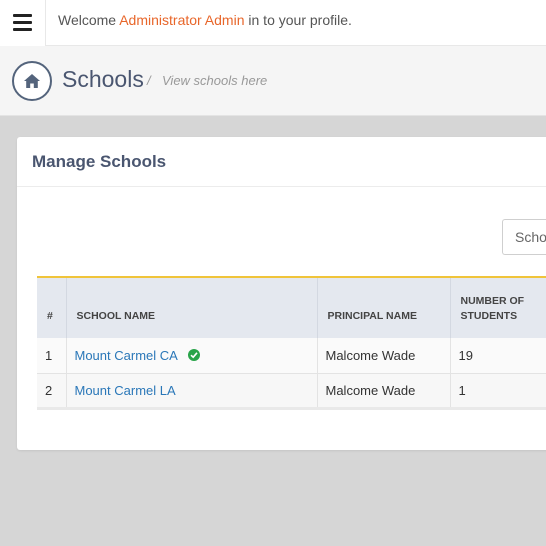  Describe the element at coordinates (126, 355) in the screenshot. I see `school-name-link: Mount Carmel CA` at that location.